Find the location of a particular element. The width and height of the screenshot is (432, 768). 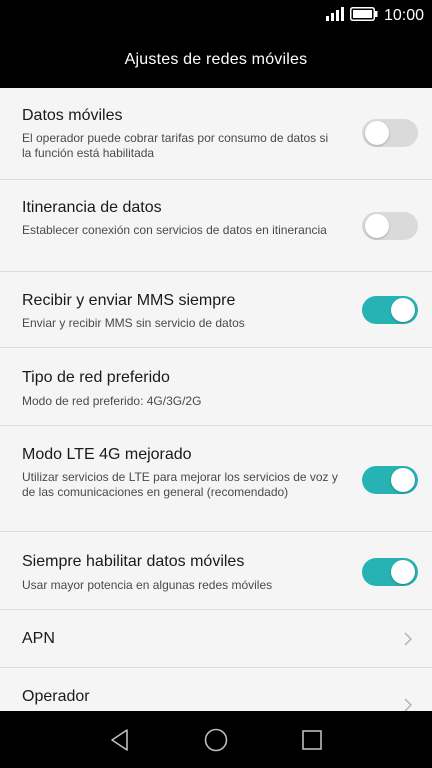

setting-title: Recibir y enviar MMS siempre is located at coordinates (129, 300).